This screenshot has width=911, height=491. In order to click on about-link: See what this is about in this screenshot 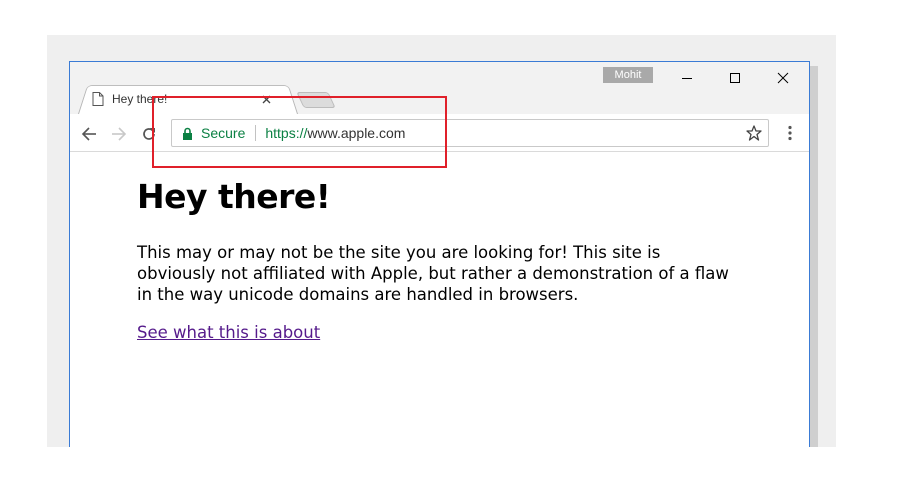, I will do `click(228, 332)`.